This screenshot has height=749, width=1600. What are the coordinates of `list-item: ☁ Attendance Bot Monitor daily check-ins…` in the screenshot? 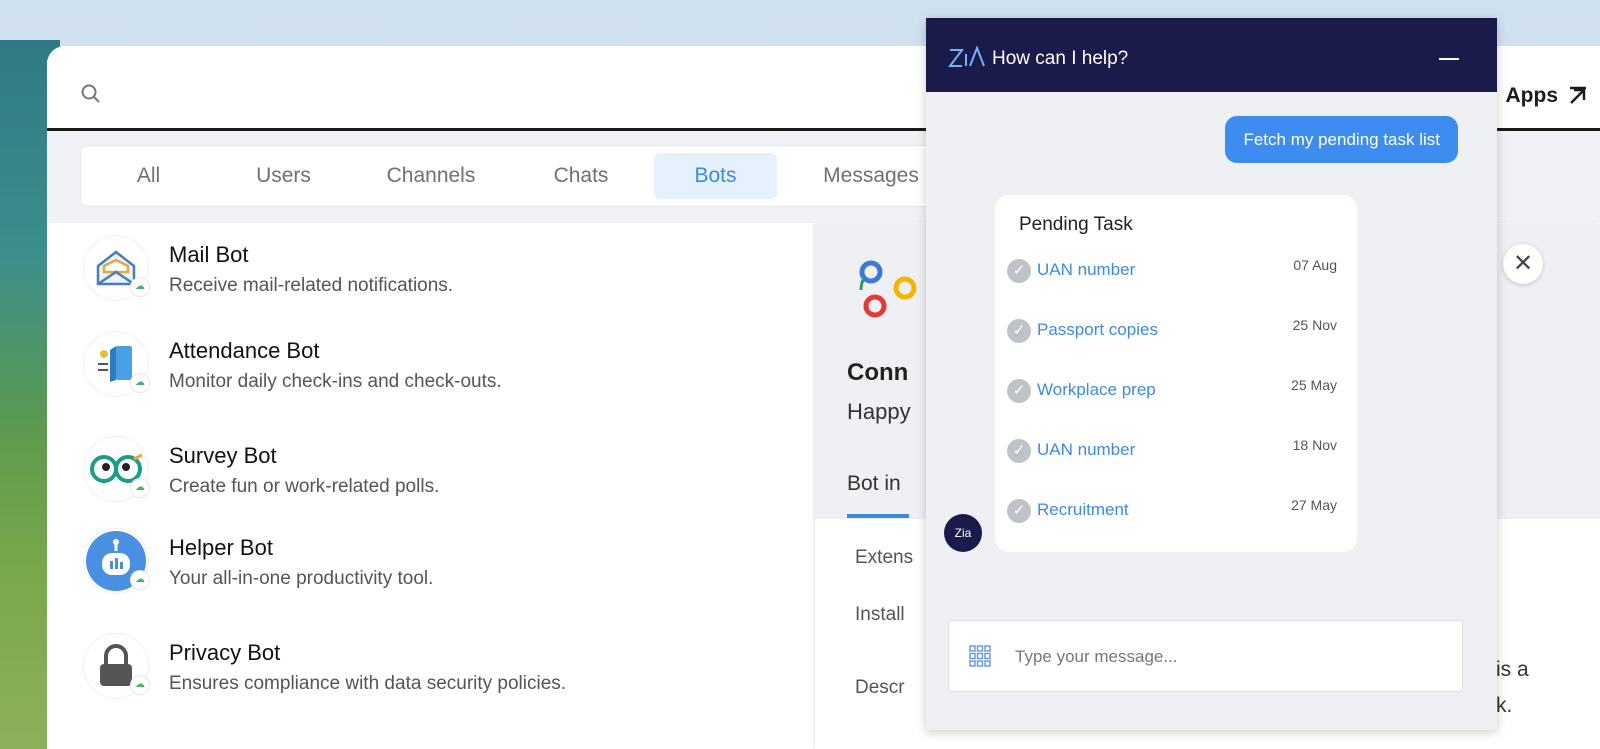 It's located at (432, 377).